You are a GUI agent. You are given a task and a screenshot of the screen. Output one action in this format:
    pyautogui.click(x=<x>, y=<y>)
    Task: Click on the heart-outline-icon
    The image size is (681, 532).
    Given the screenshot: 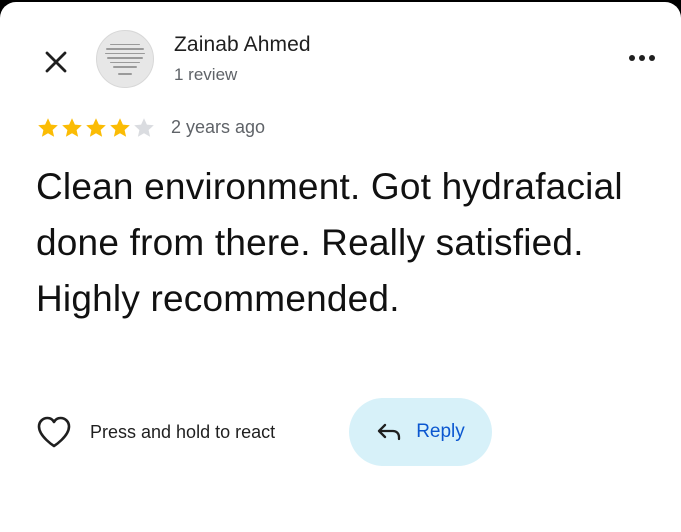 What is the action you would take?
    pyautogui.click(x=54, y=432)
    